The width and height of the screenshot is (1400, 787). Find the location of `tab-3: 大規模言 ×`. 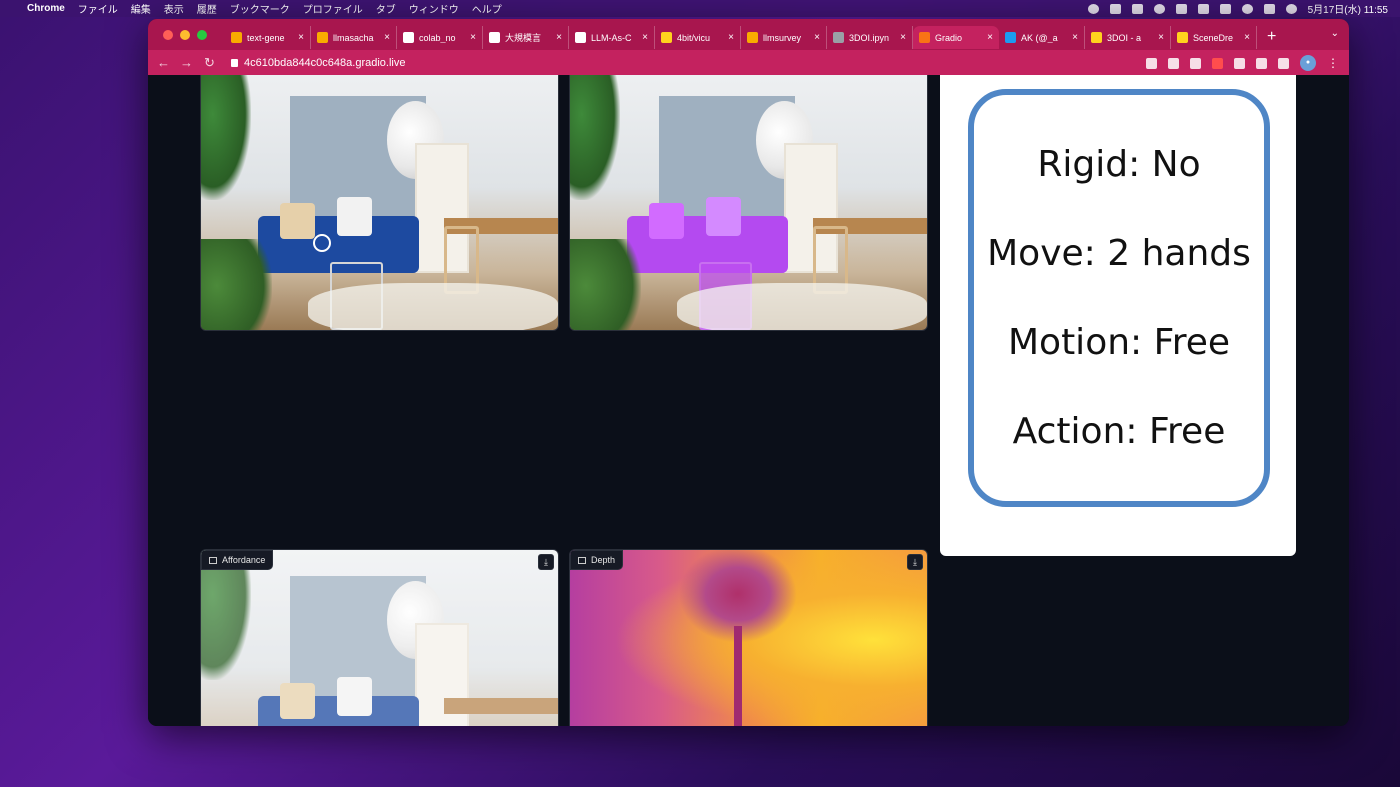

tab-3: 大規模言 × is located at coordinates (526, 37).